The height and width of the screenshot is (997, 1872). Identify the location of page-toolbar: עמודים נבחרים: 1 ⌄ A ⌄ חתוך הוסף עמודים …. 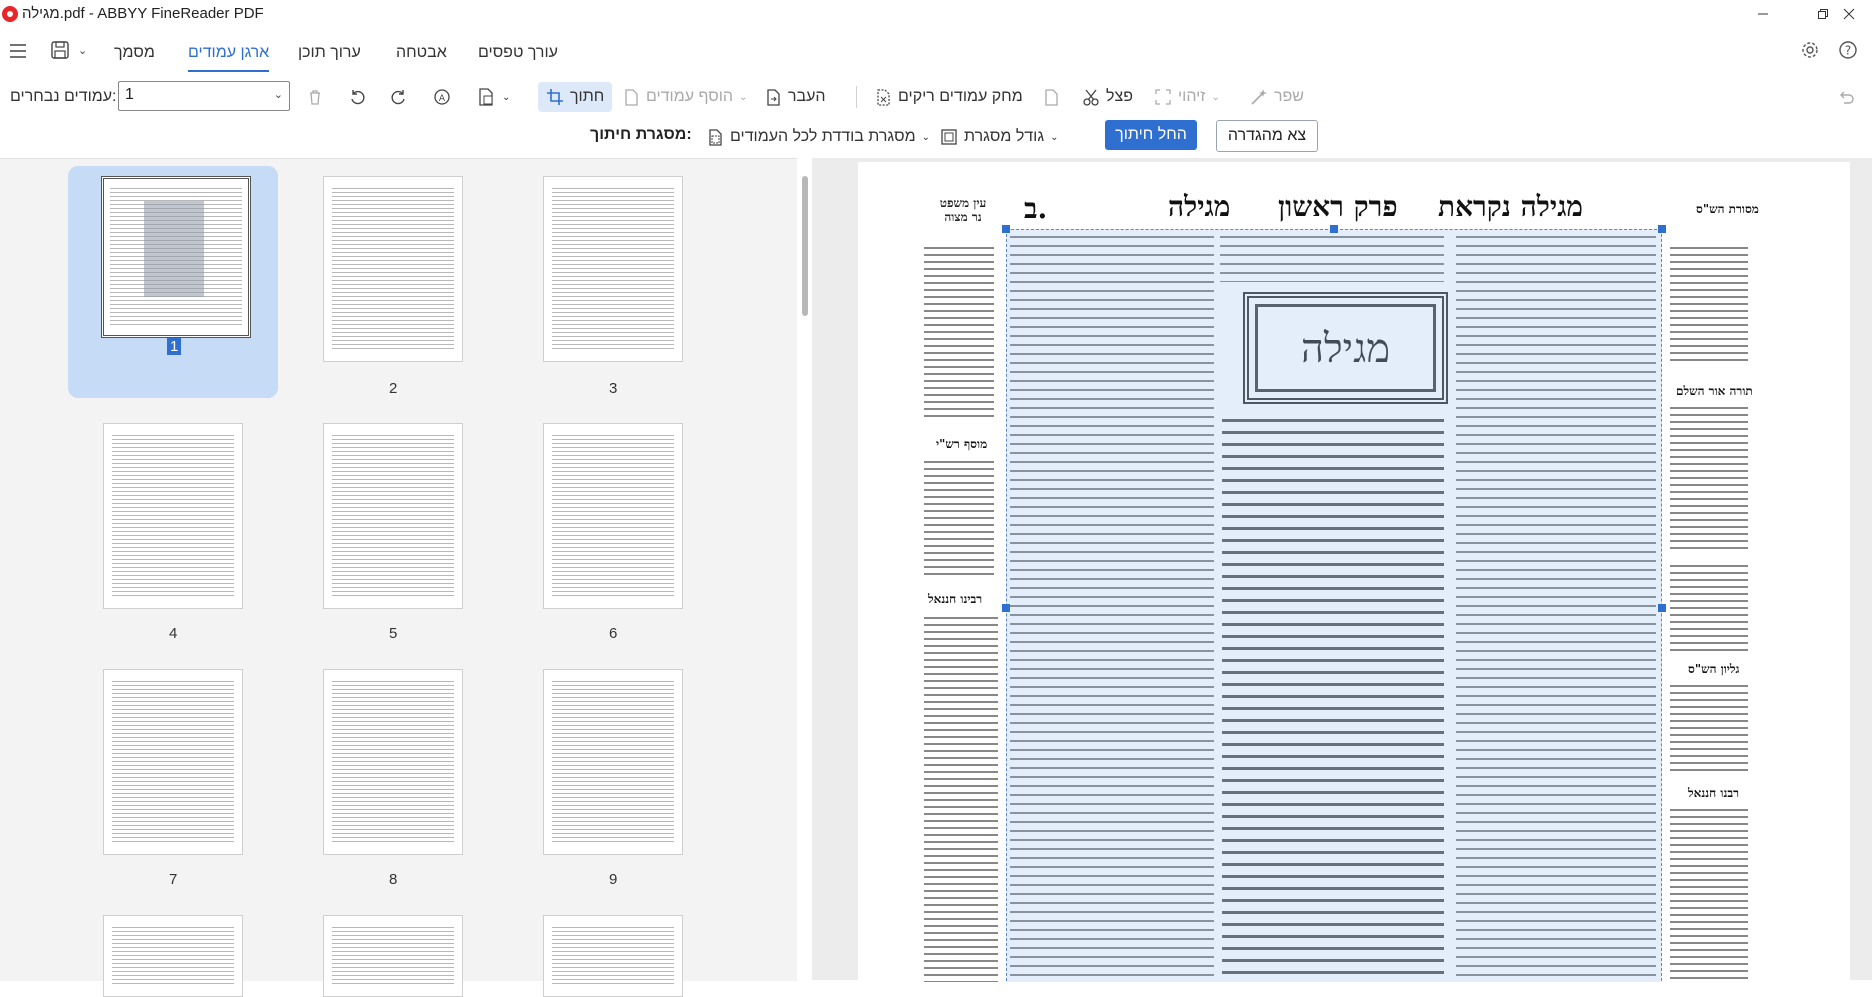
(936, 98).